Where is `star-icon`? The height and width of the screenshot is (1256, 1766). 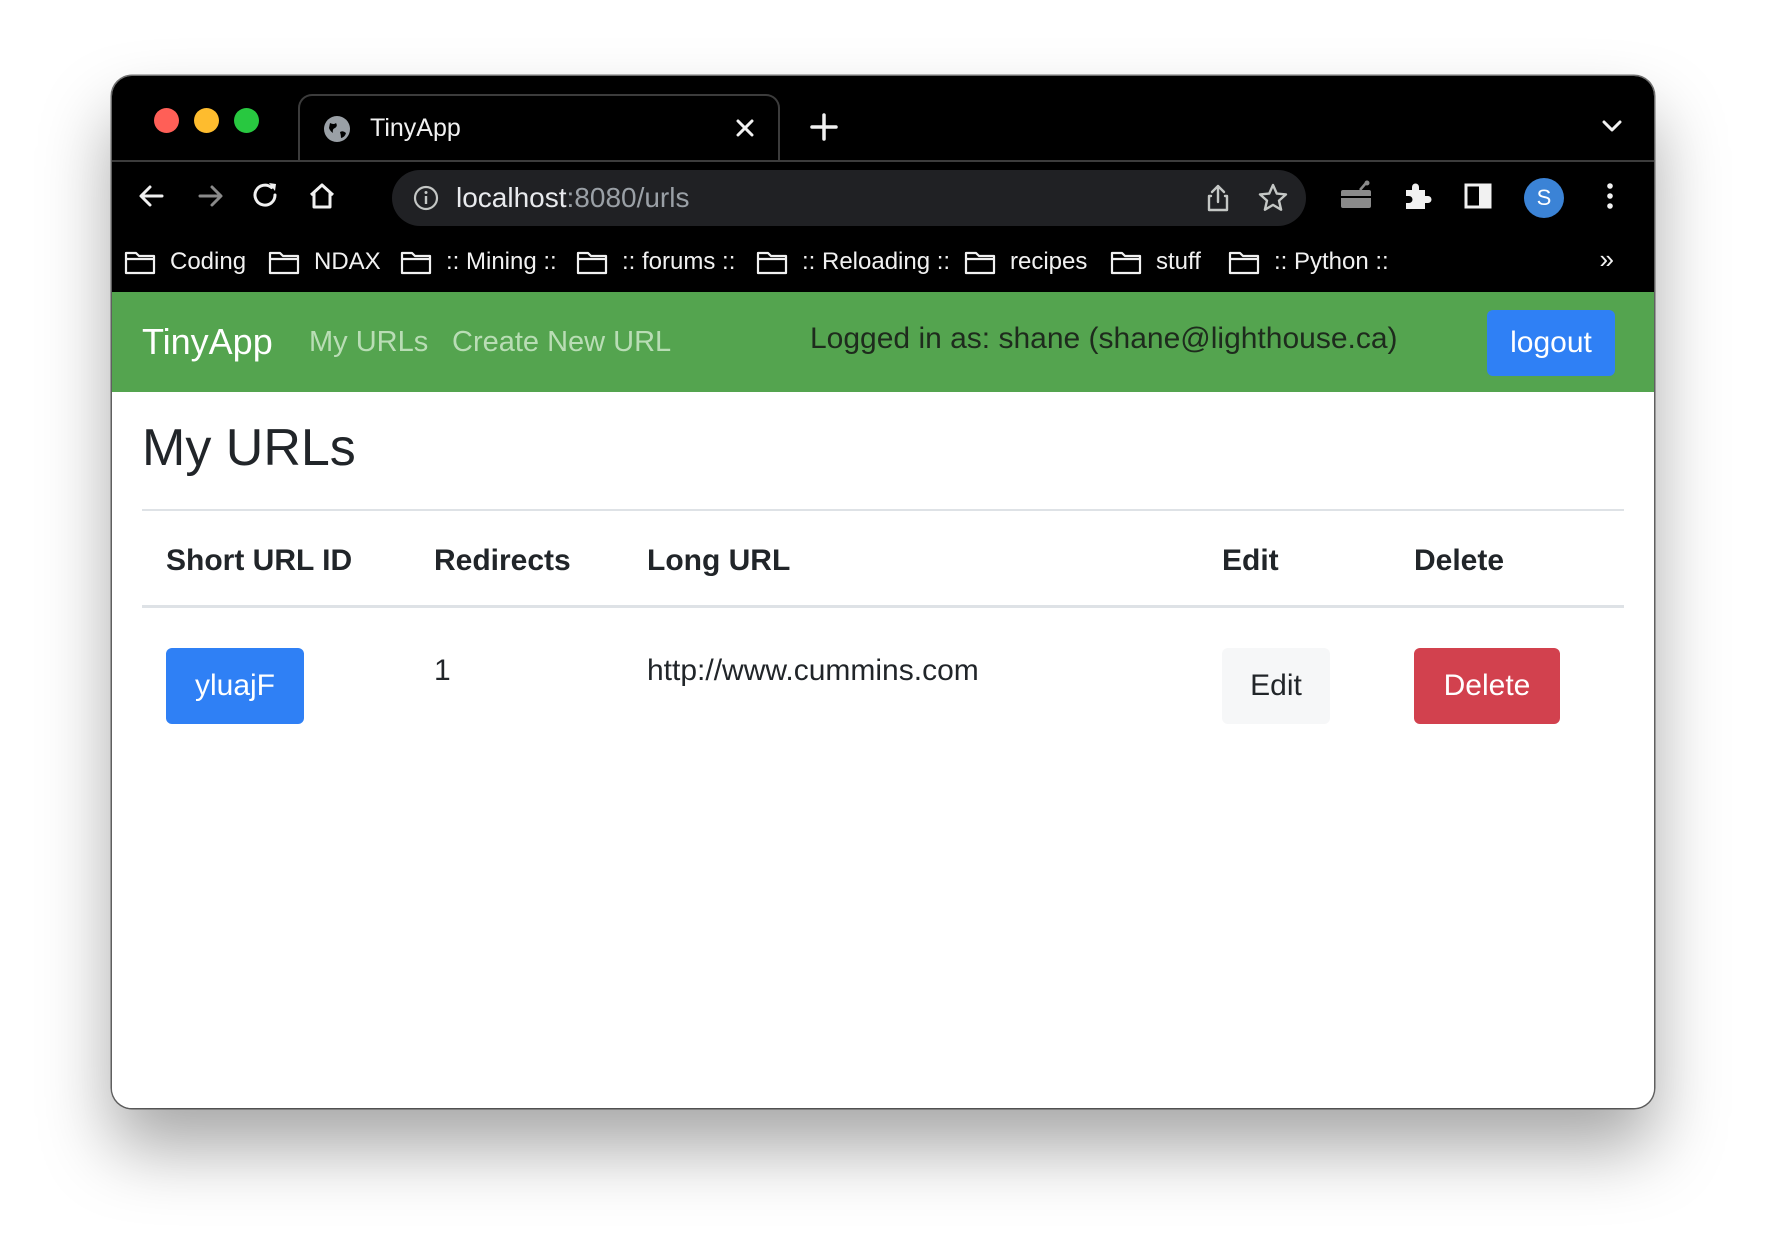
star-icon is located at coordinates (1273, 198).